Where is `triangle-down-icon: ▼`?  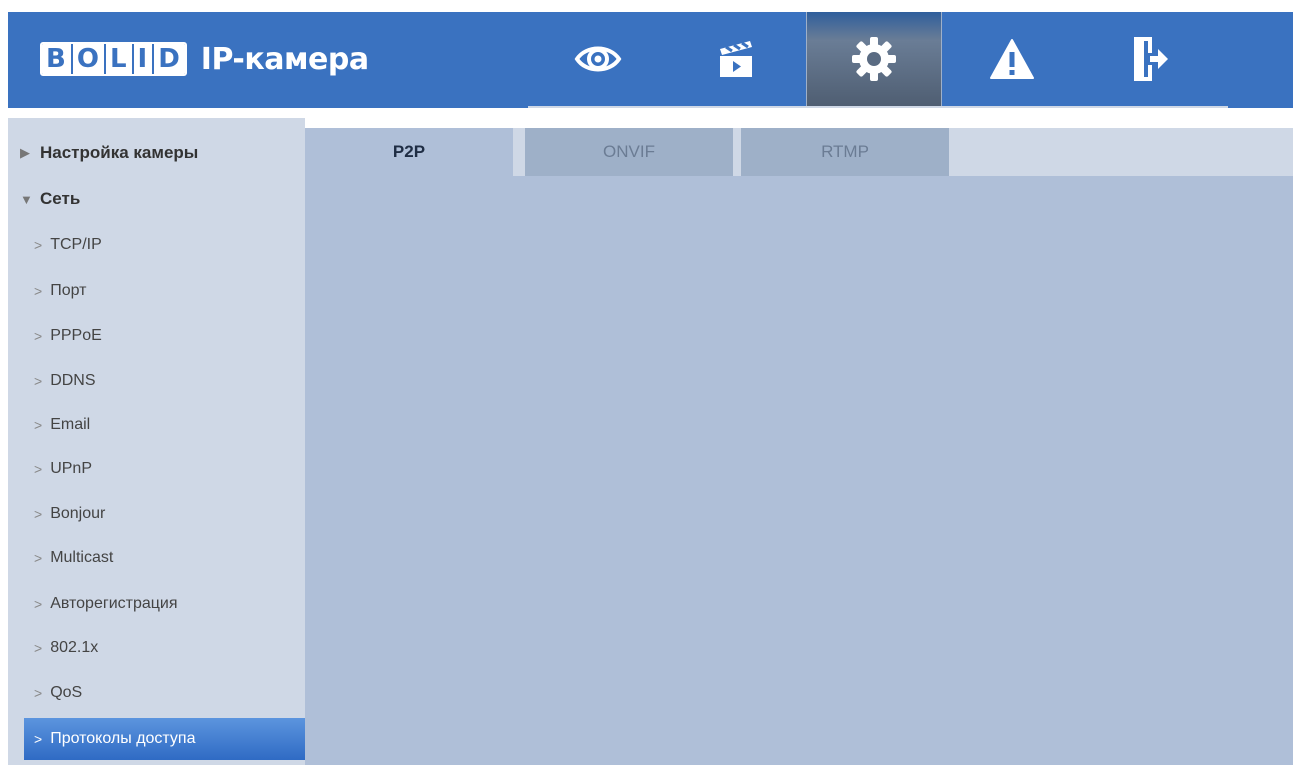
triangle-down-icon: ▼ is located at coordinates (26, 199).